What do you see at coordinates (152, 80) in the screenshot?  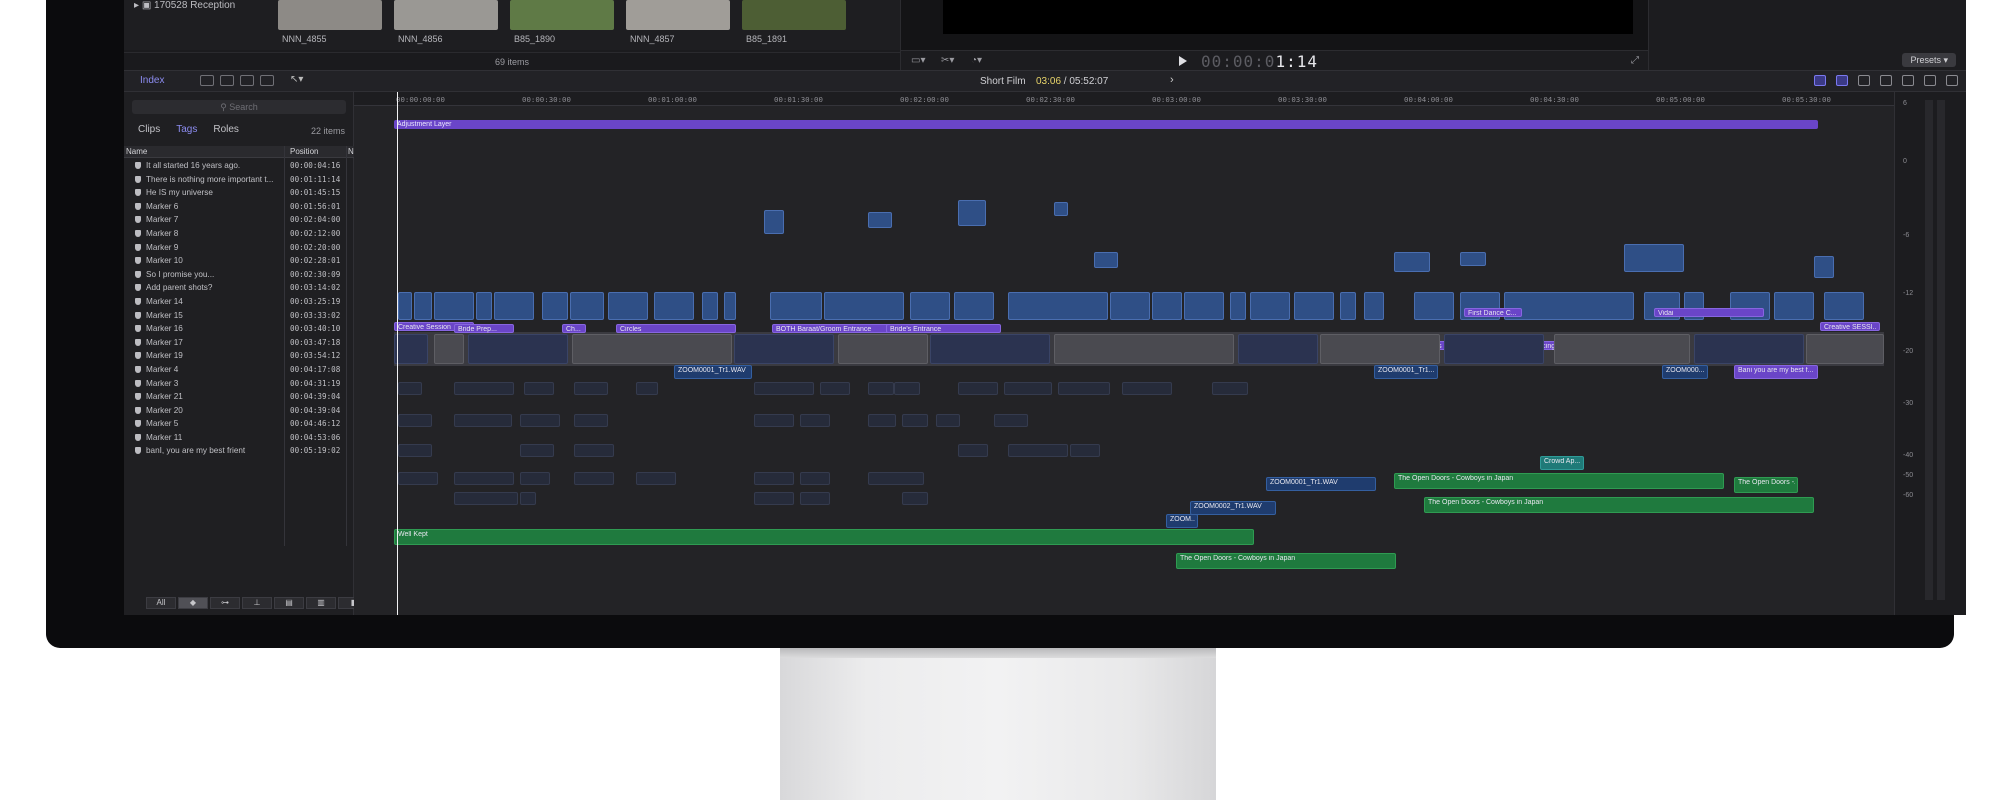 I see `index-button: Index` at bounding box center [152, 80].